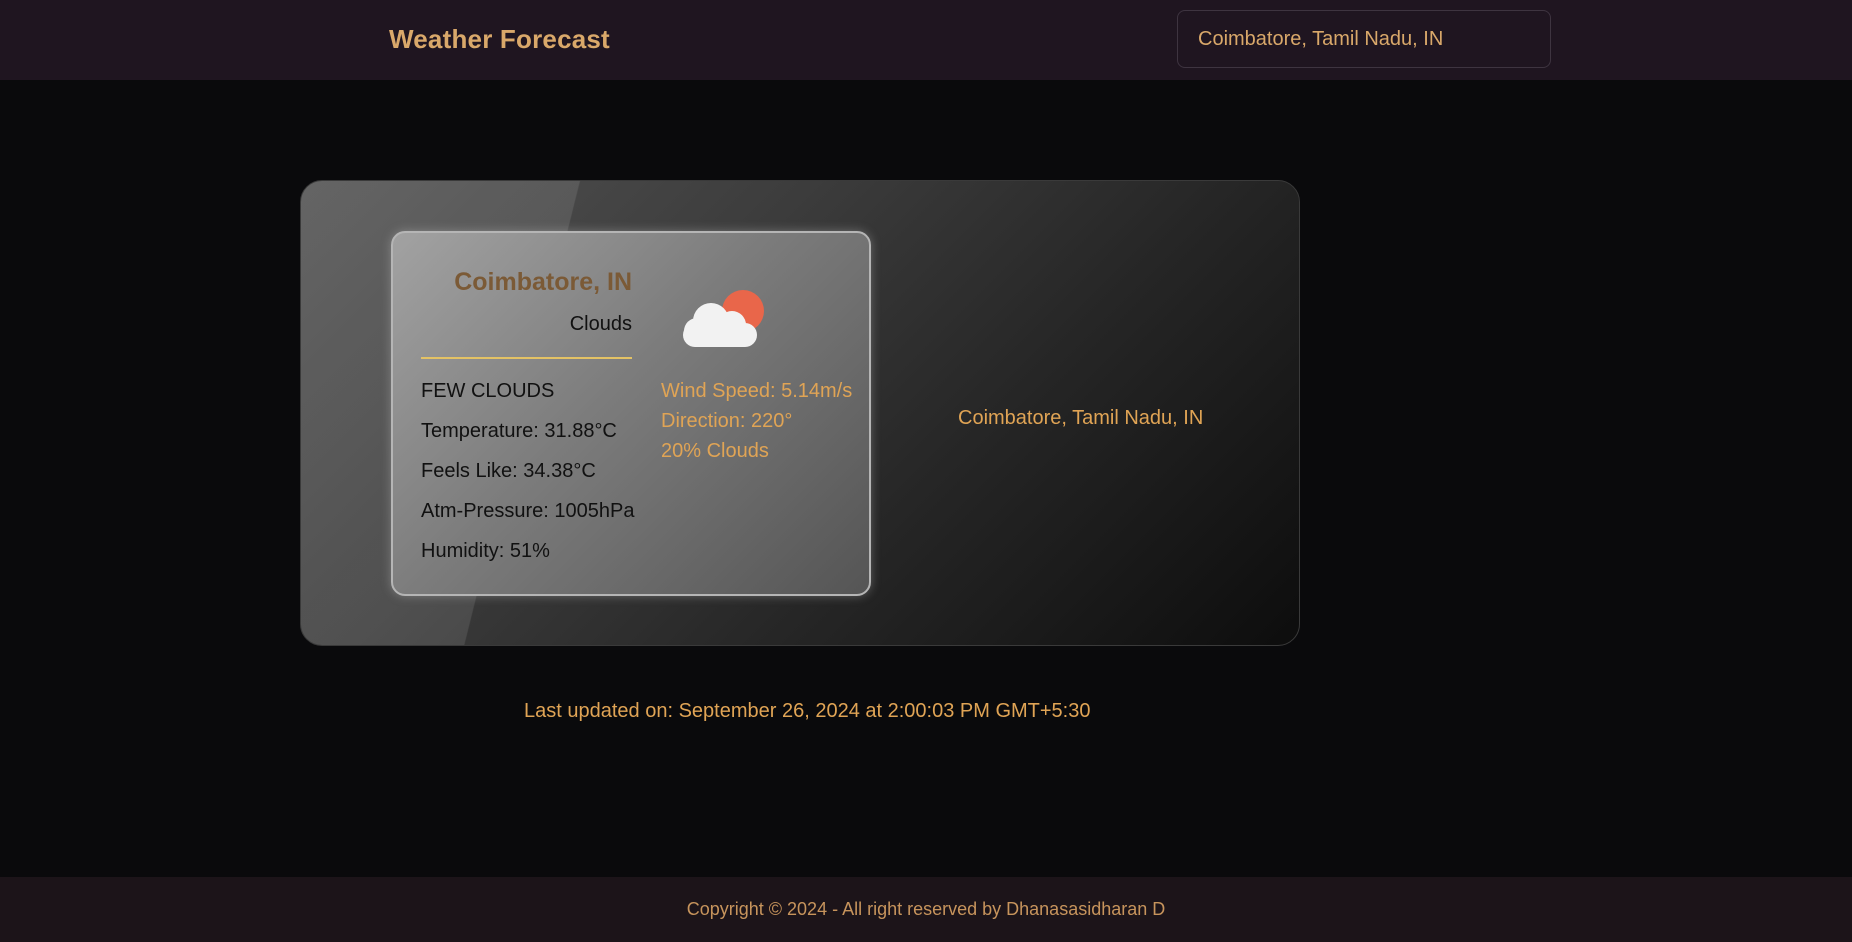  Describe the element at coordinates (519, 431) in the screenshot. I see `temperature-value: Temperature: 31.88°C` at that location.